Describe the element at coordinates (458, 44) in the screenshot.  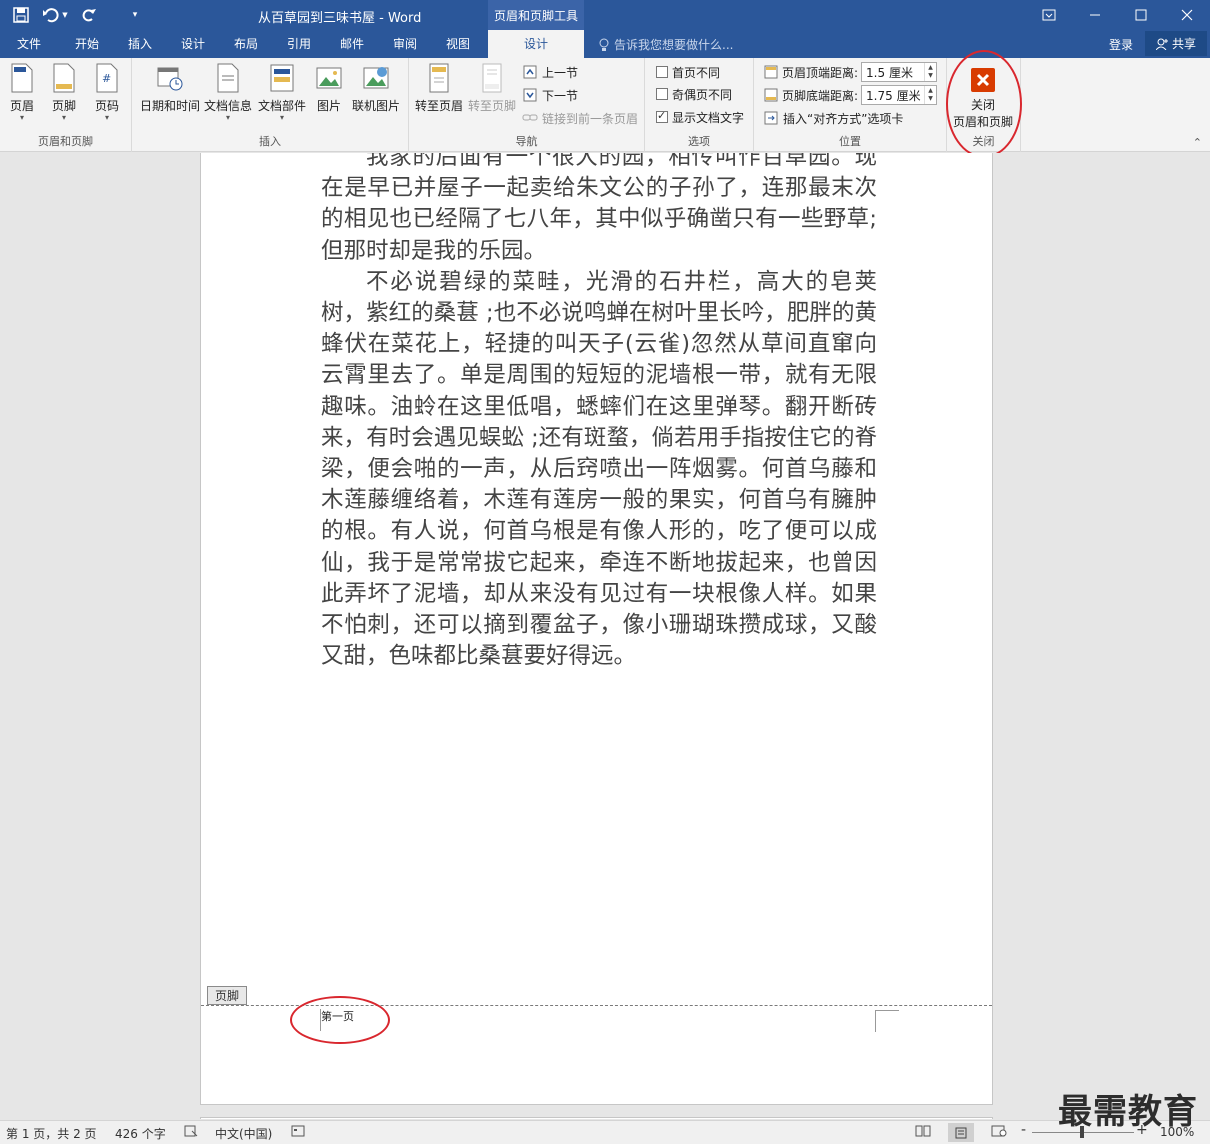
I see `tab-view: 视图` at that location.